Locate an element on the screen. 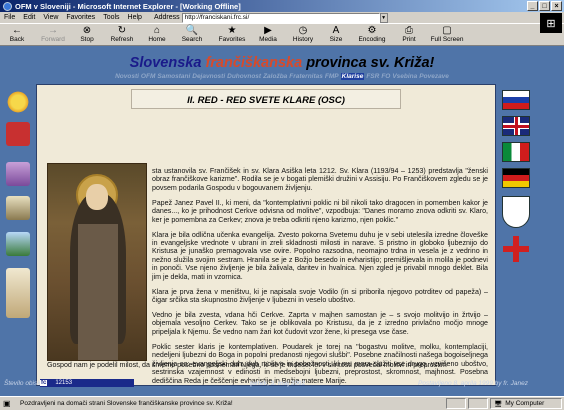 The height and width of the screenshot is (410, 564). refresh-button: ↻ Refresh is located at coordinates (122, 33).